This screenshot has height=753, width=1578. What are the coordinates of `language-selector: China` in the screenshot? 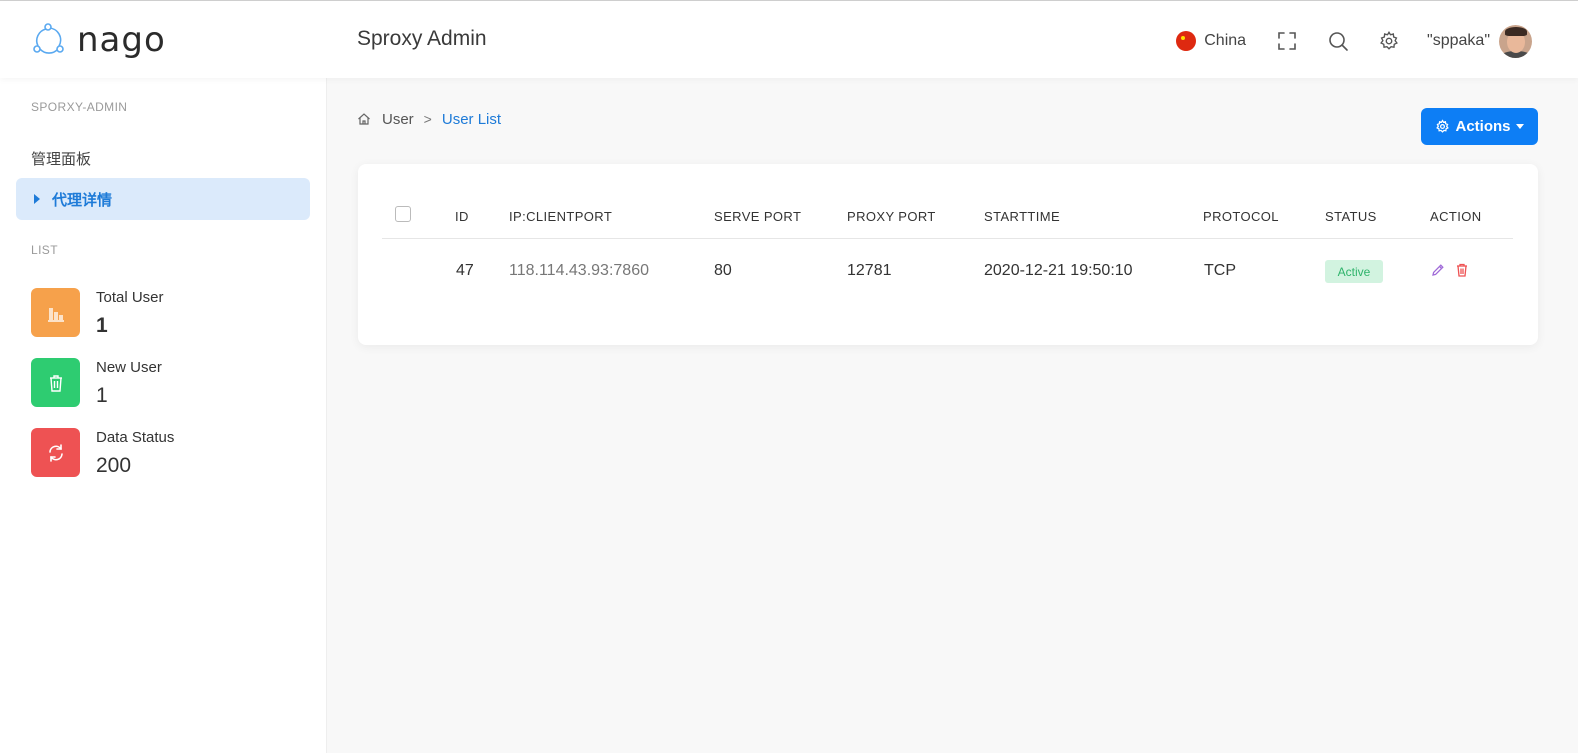 It's located at (1211, 41).